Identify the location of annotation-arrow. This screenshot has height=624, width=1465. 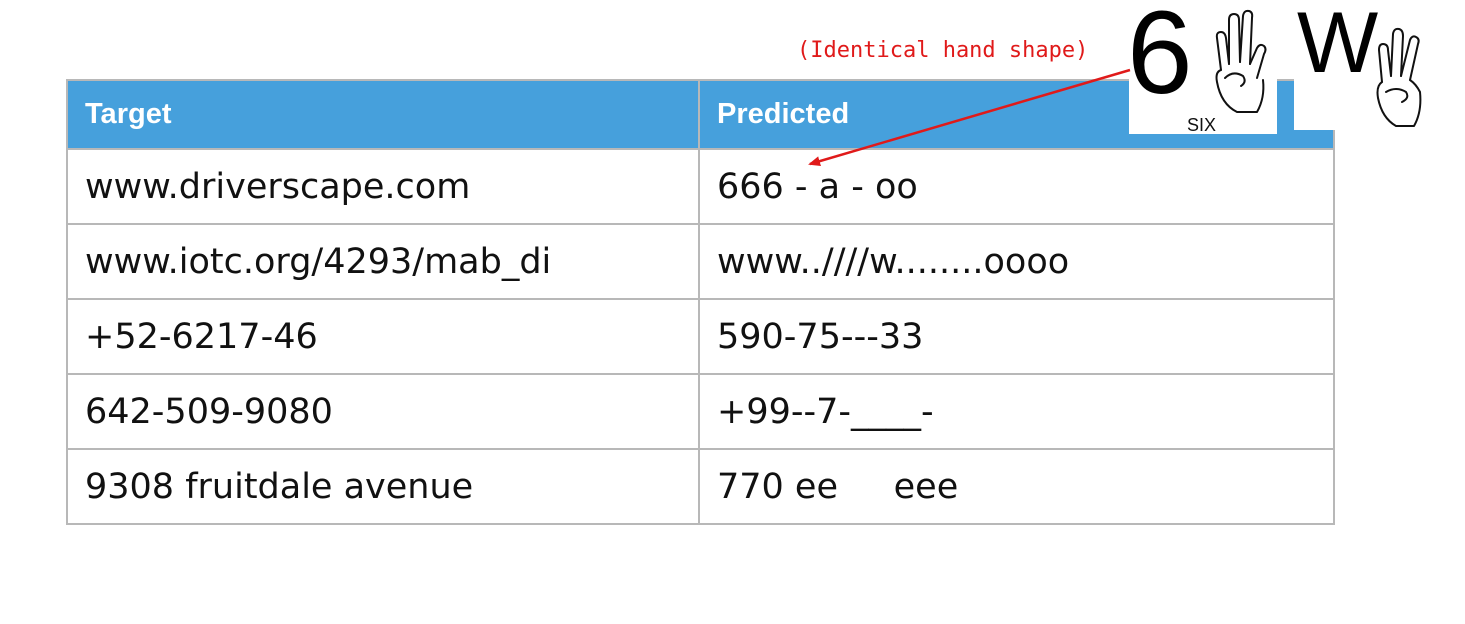
(969, 117).